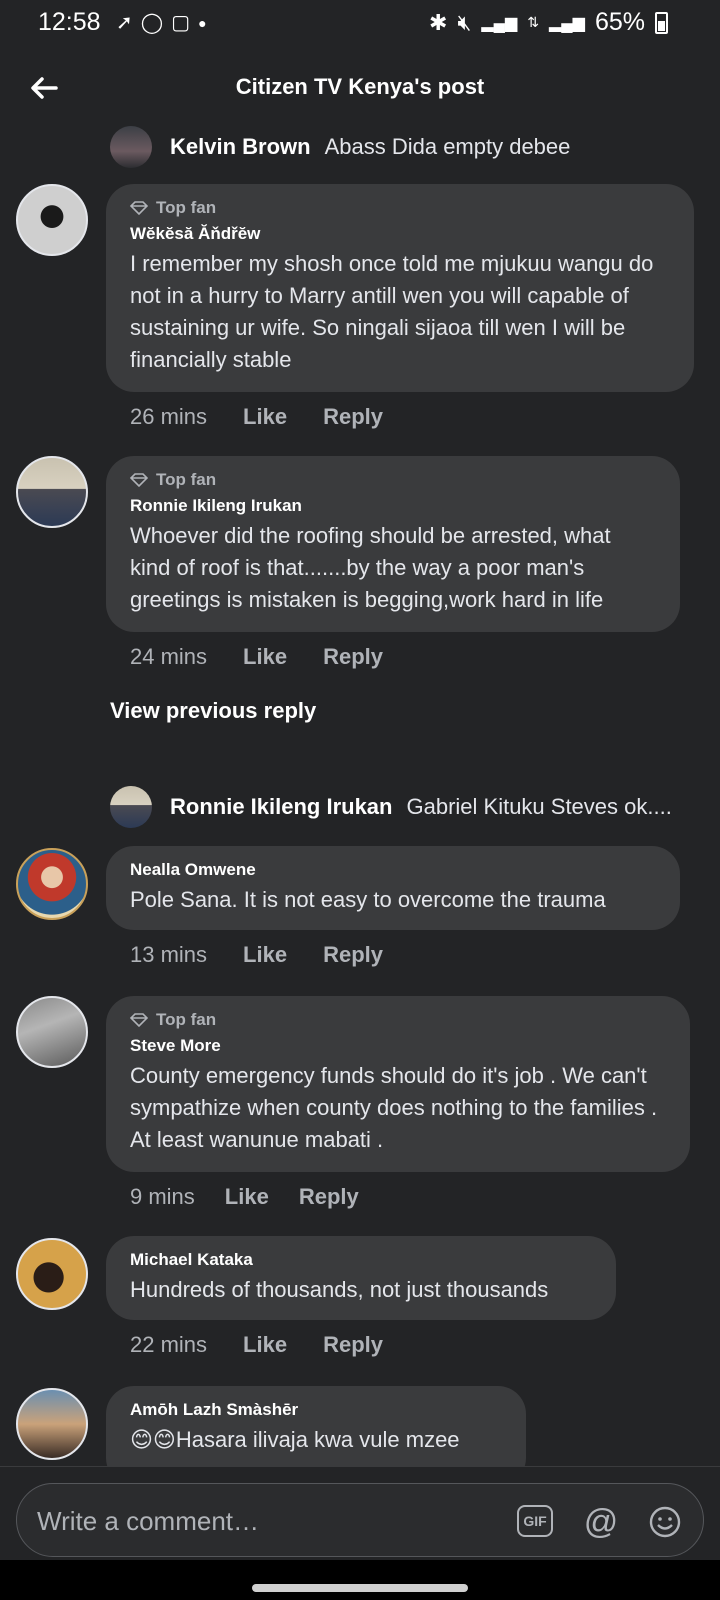 Image resolution: width=720 pixels, height=1600 pixels. I want to click on home-indicator, so click(360, 1588).